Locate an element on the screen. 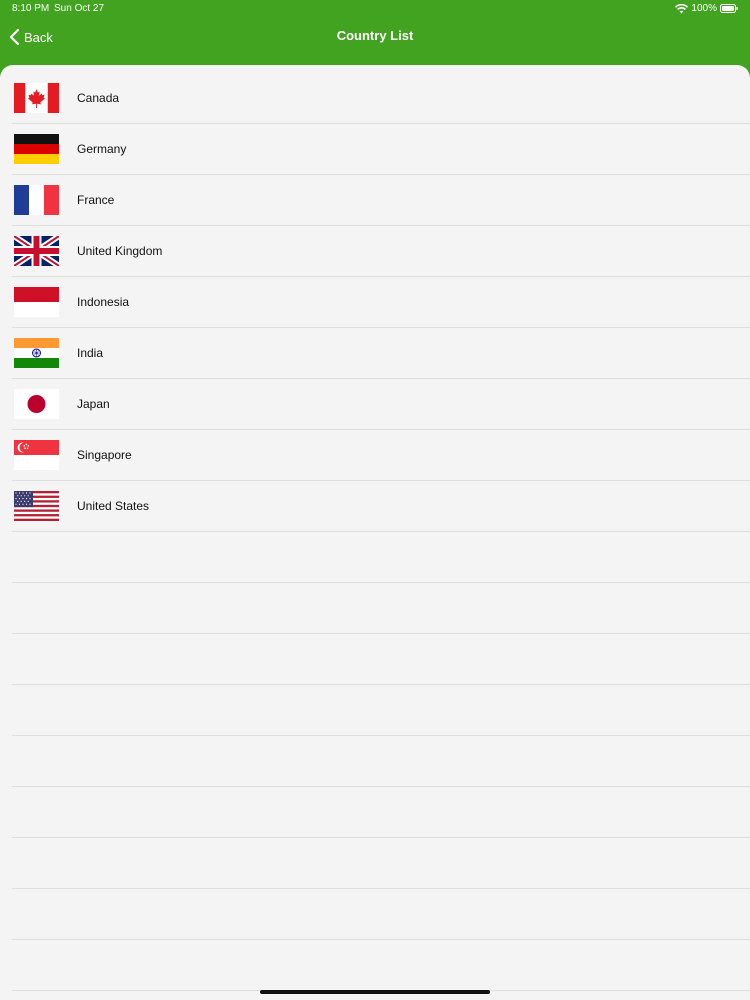 The height and width of the screenshot is (1000, 750). france-flag-icon is located at coordinates (36, 200).